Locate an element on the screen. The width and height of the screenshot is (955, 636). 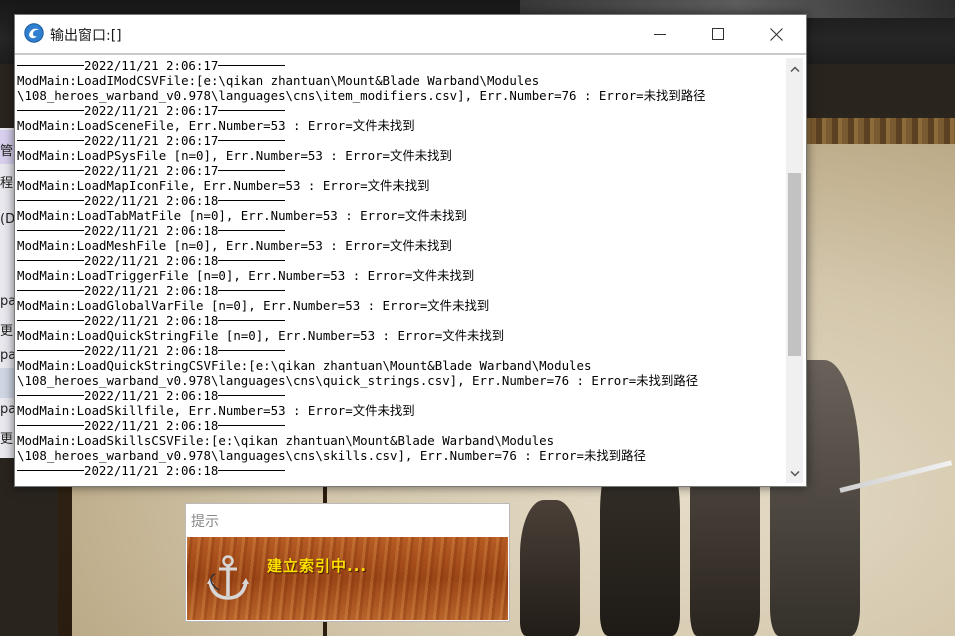
scroll-up-button is located at coordinates (794, 68).